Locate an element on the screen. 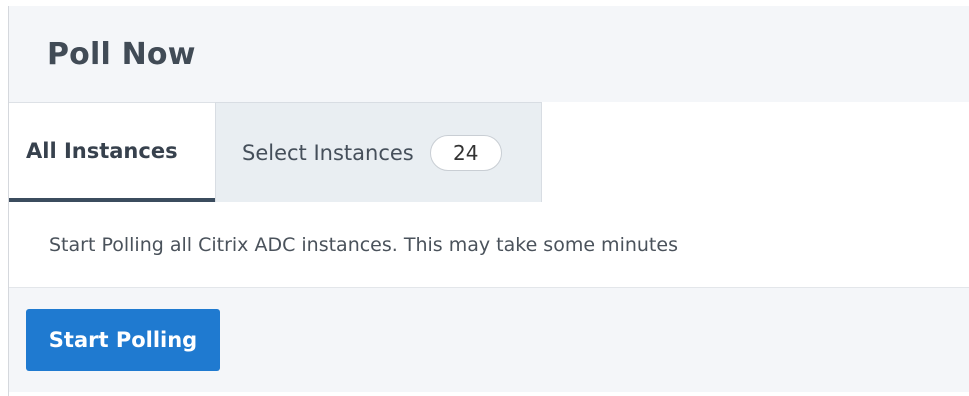  tab-all-instances: All Instances is located at coordinates (112, 152).